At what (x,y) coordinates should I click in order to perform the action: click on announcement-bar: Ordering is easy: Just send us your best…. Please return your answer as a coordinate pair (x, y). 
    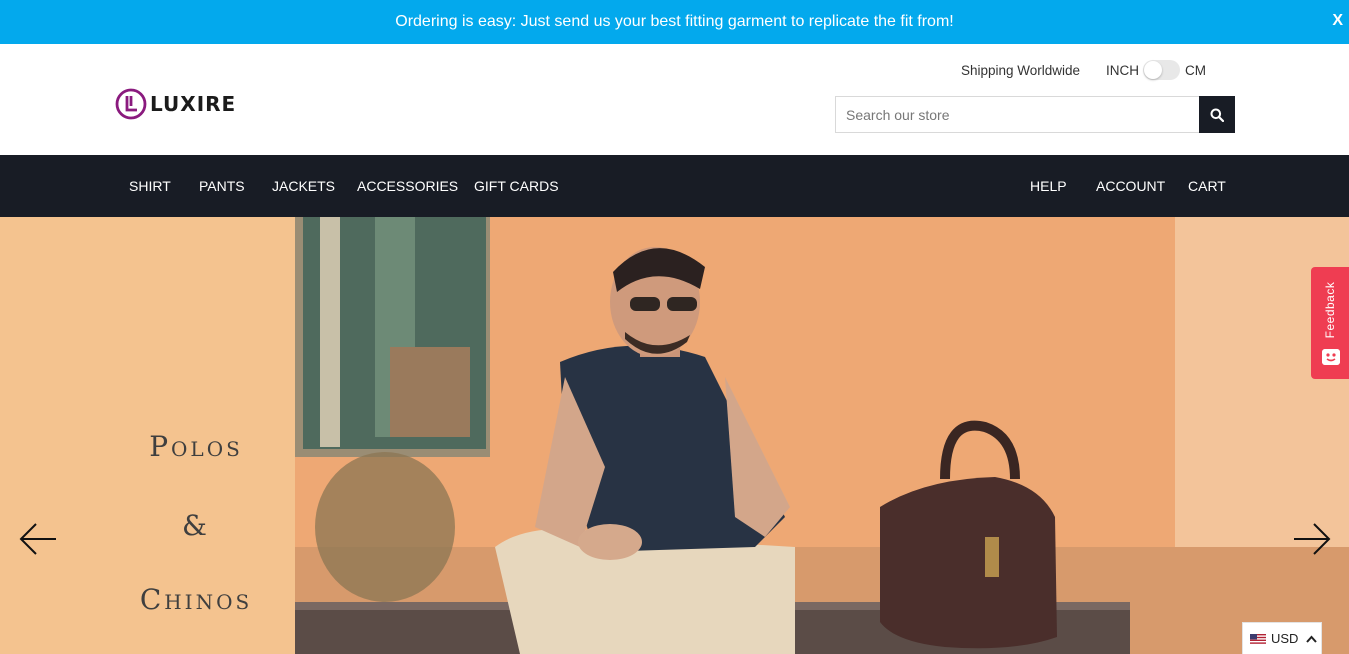
    Looking at the image, I should click on (674, 22).